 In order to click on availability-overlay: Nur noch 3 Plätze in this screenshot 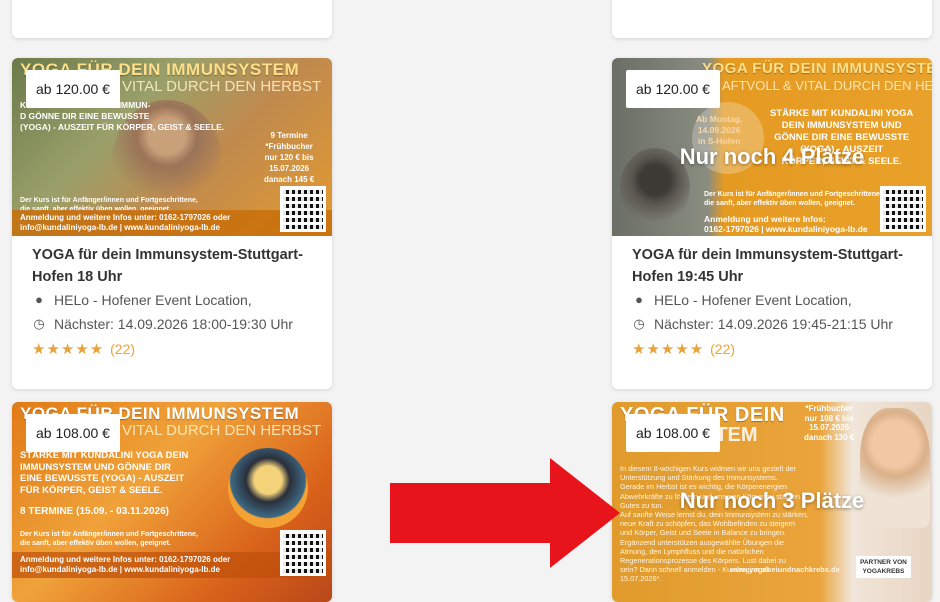, I will do `click(772, 500)`.